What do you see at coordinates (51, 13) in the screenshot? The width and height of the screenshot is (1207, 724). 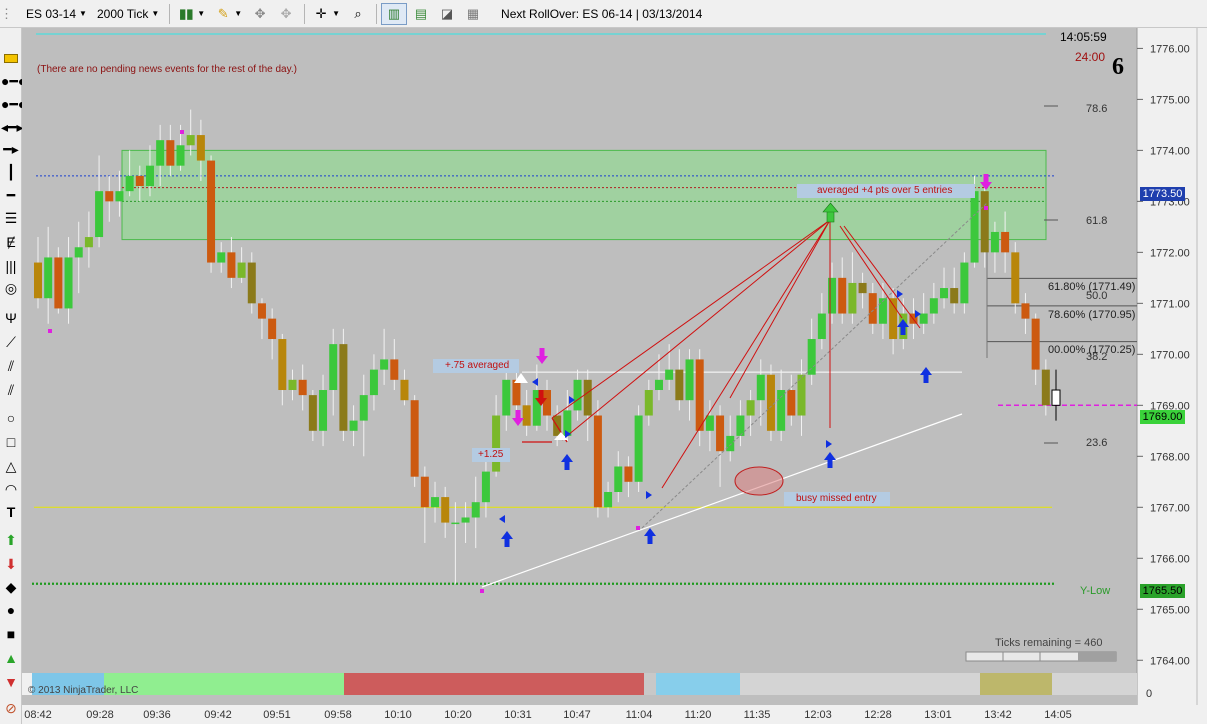 I see `instrument-label: ES 03-14` at bounding box center [51, 13].